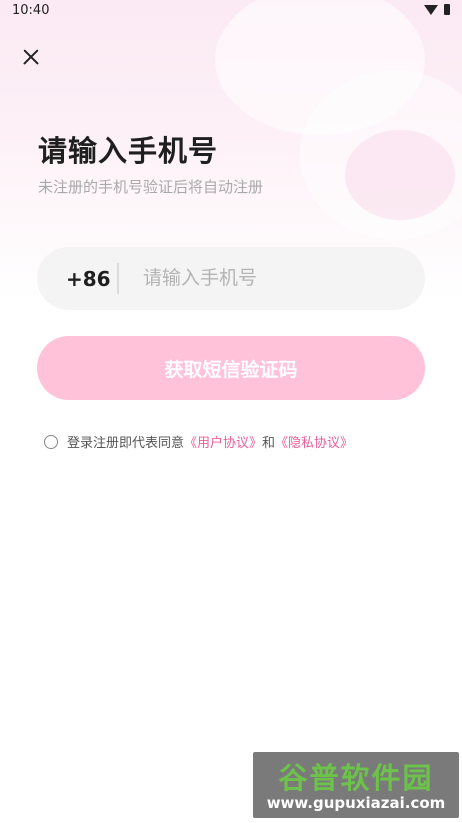  Describe the element at coordinates (151, 187) in the screenshot. I see `page-subtitle: 未注册的手机号验证后将自动注册` at that location.